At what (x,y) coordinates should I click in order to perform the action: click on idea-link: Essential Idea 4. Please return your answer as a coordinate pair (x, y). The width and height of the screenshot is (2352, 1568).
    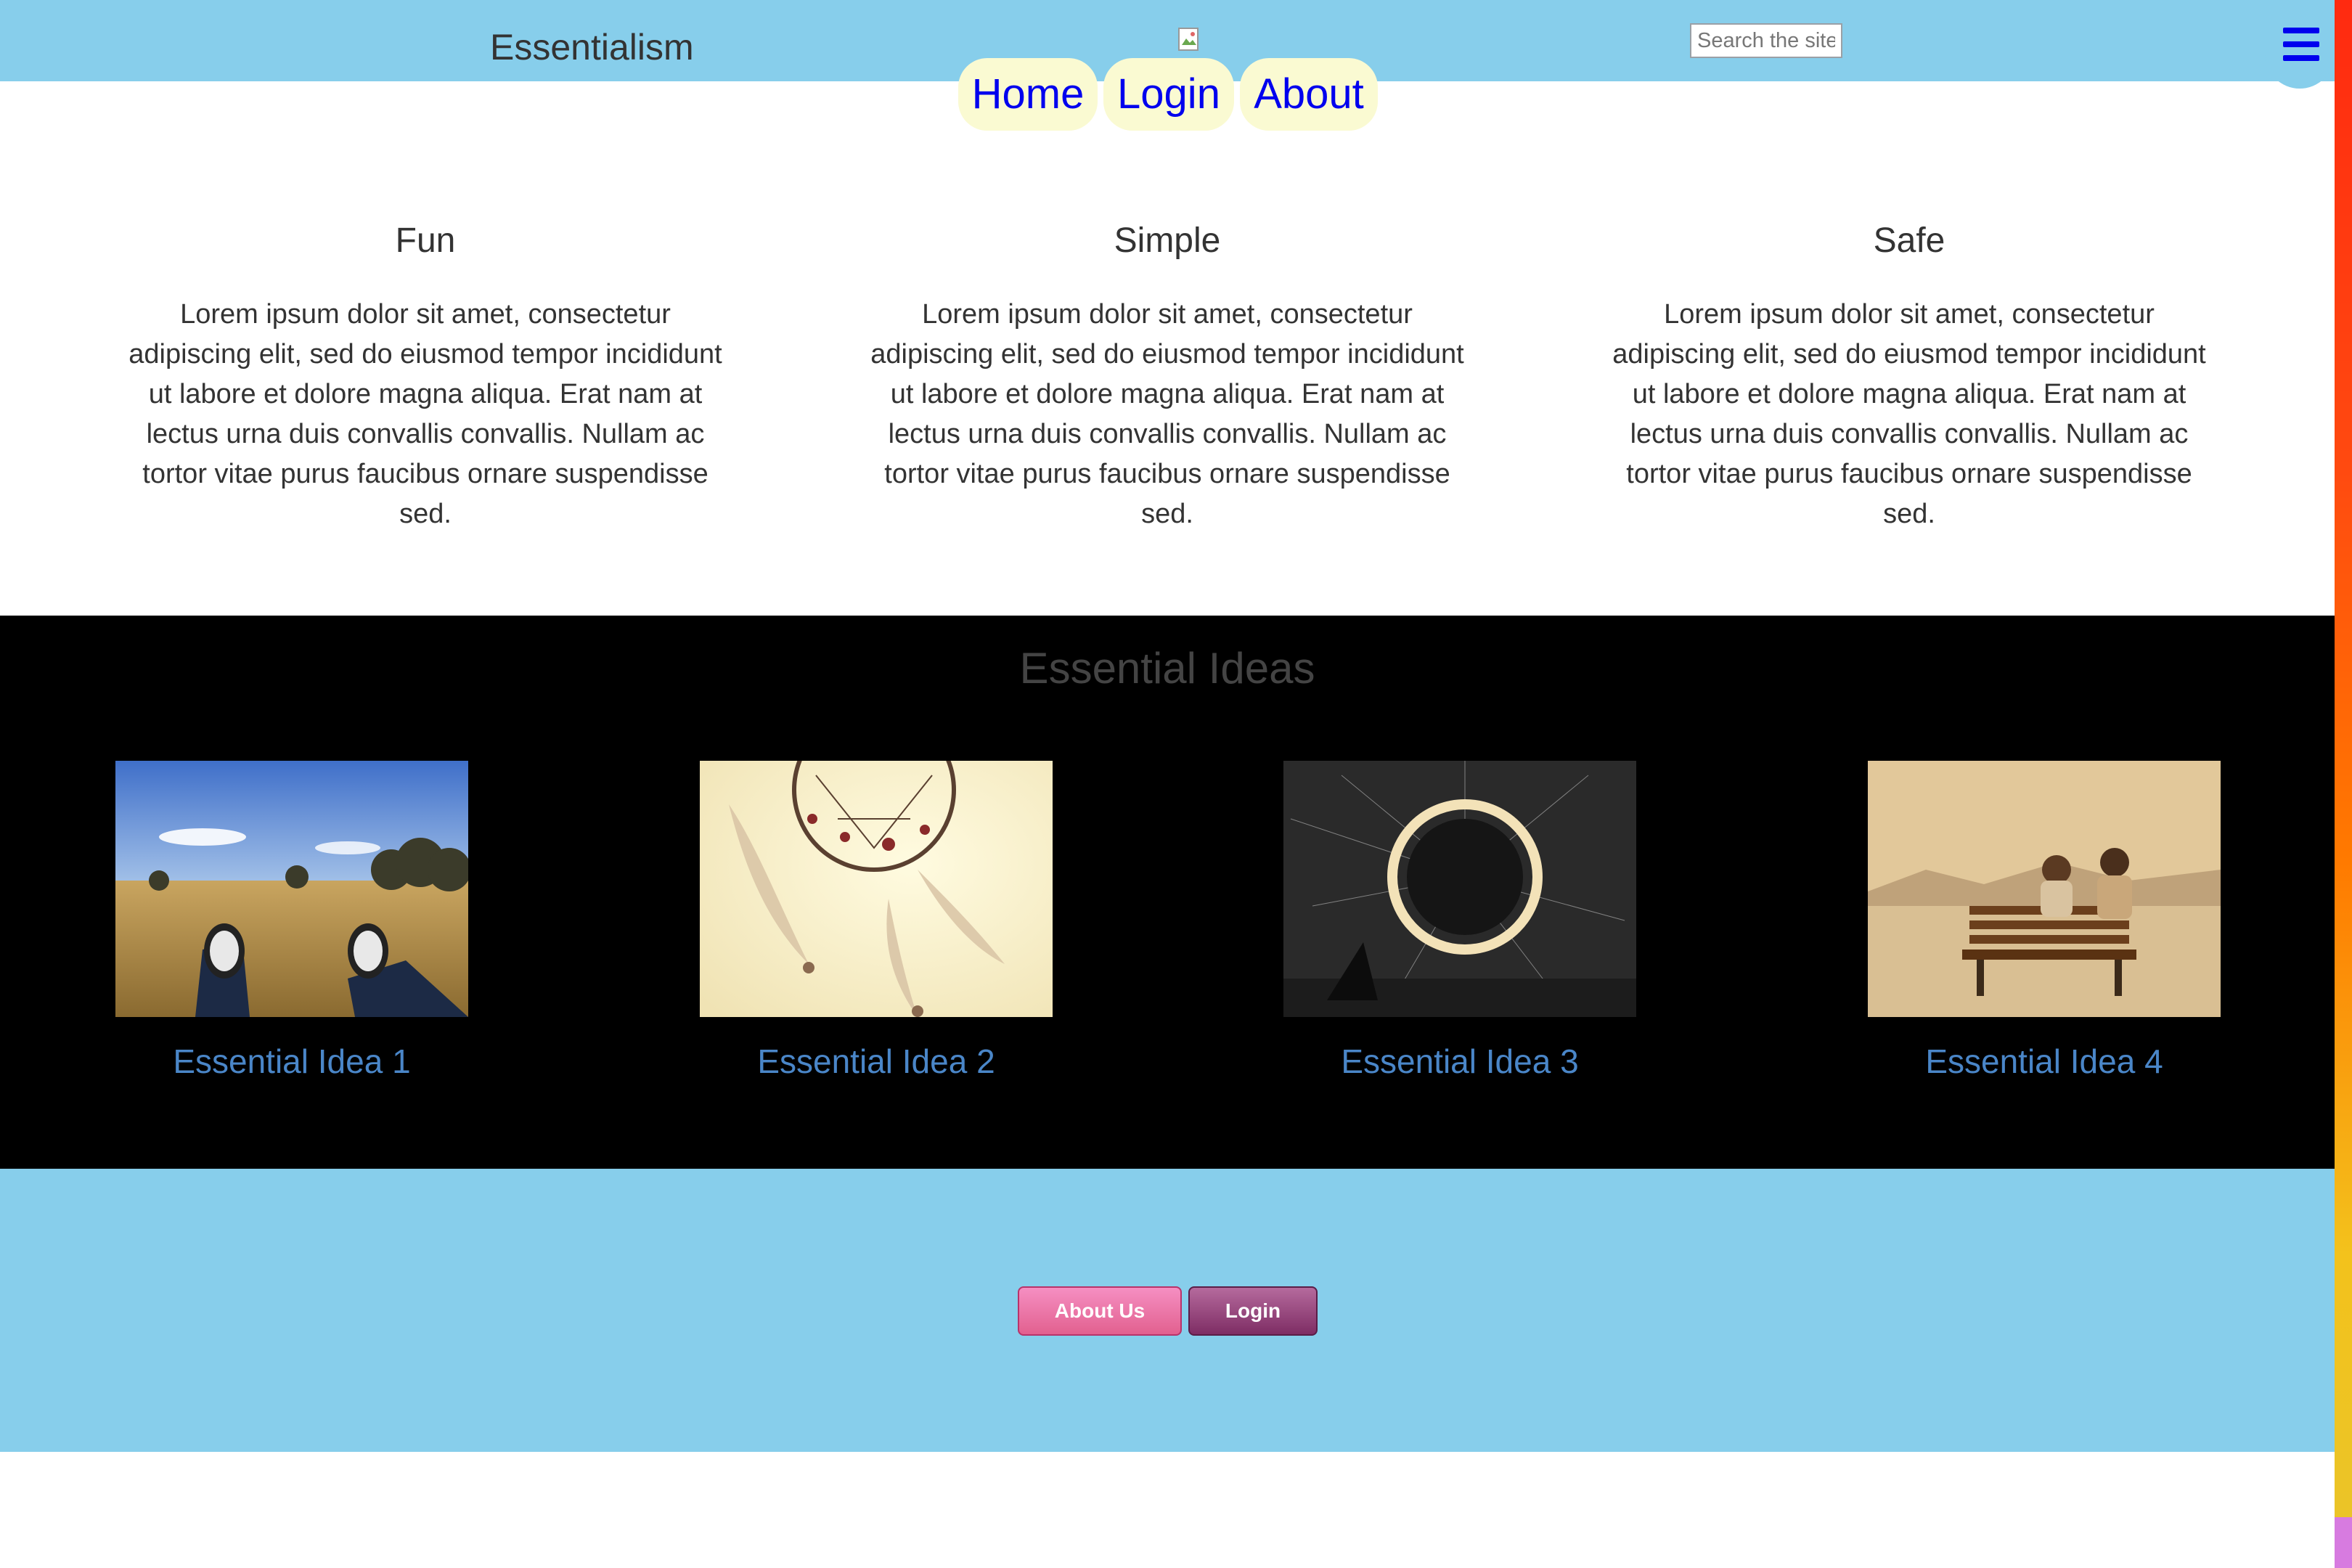
    Looking at the image, I should click on (2045, 1061).